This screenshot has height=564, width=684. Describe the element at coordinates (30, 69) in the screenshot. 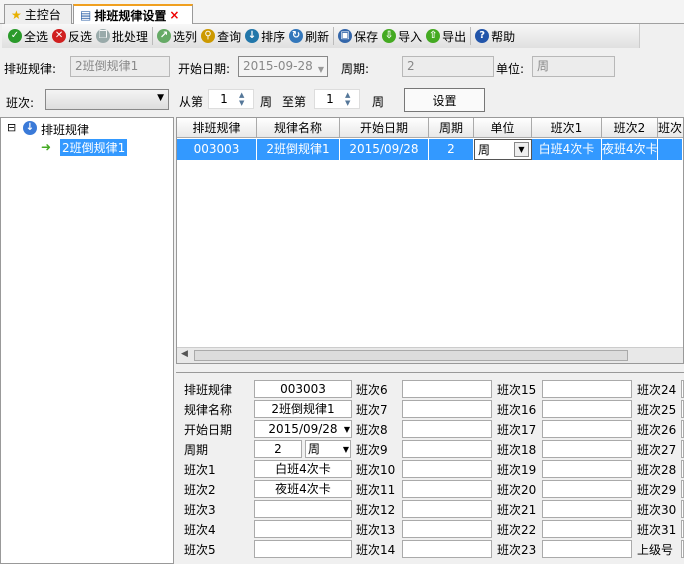

I see `rule-label: 排班规律:` at that location.